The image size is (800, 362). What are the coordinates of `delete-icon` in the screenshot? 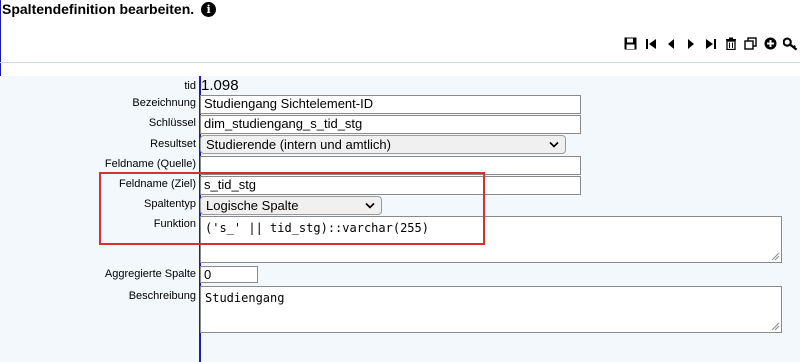 It's located at (730, 43).